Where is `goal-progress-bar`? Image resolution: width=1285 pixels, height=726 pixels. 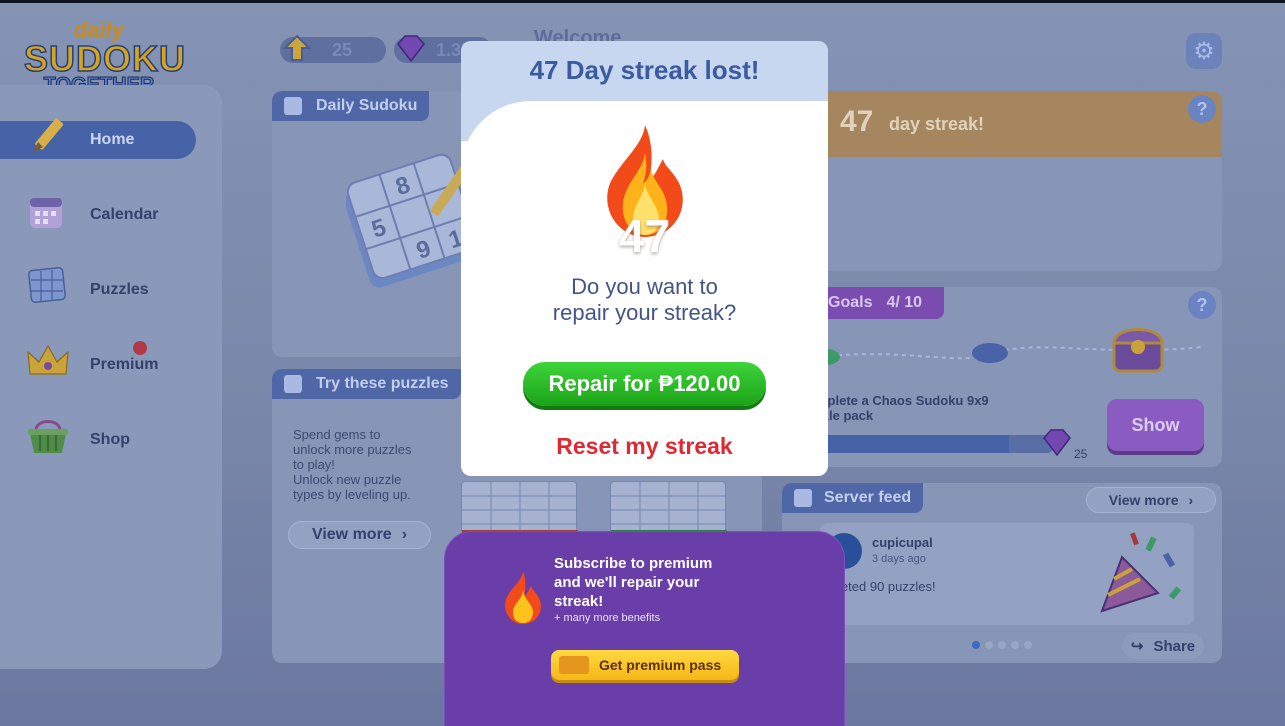
goal-progress-bar is located at coordinates (932, 444).